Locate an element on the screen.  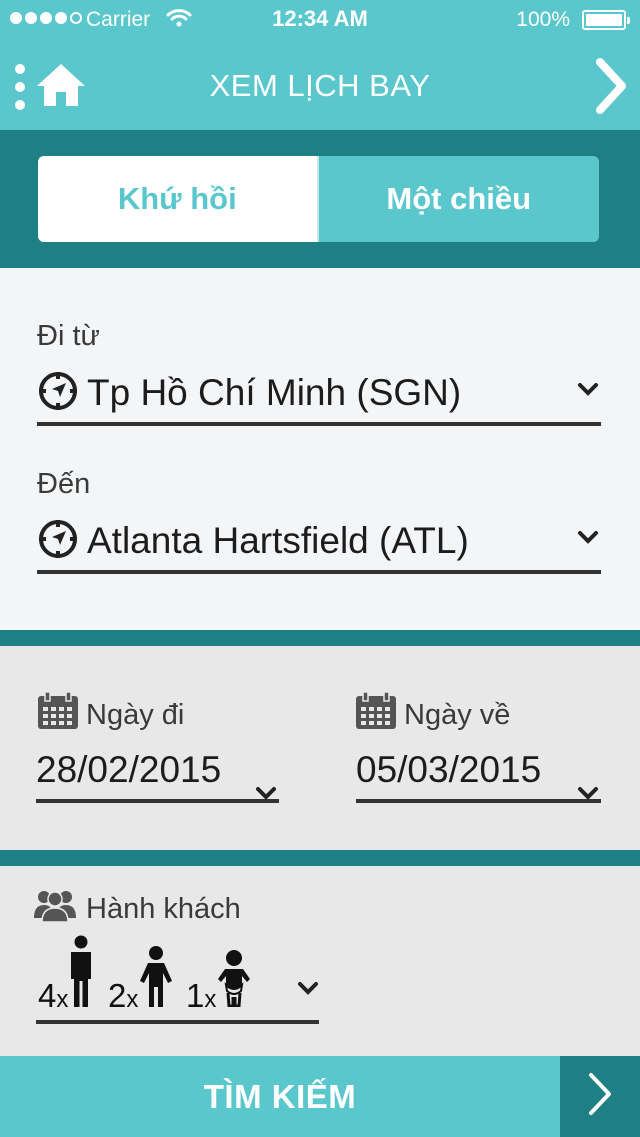
people-icon is located at coordinates (55, 909).